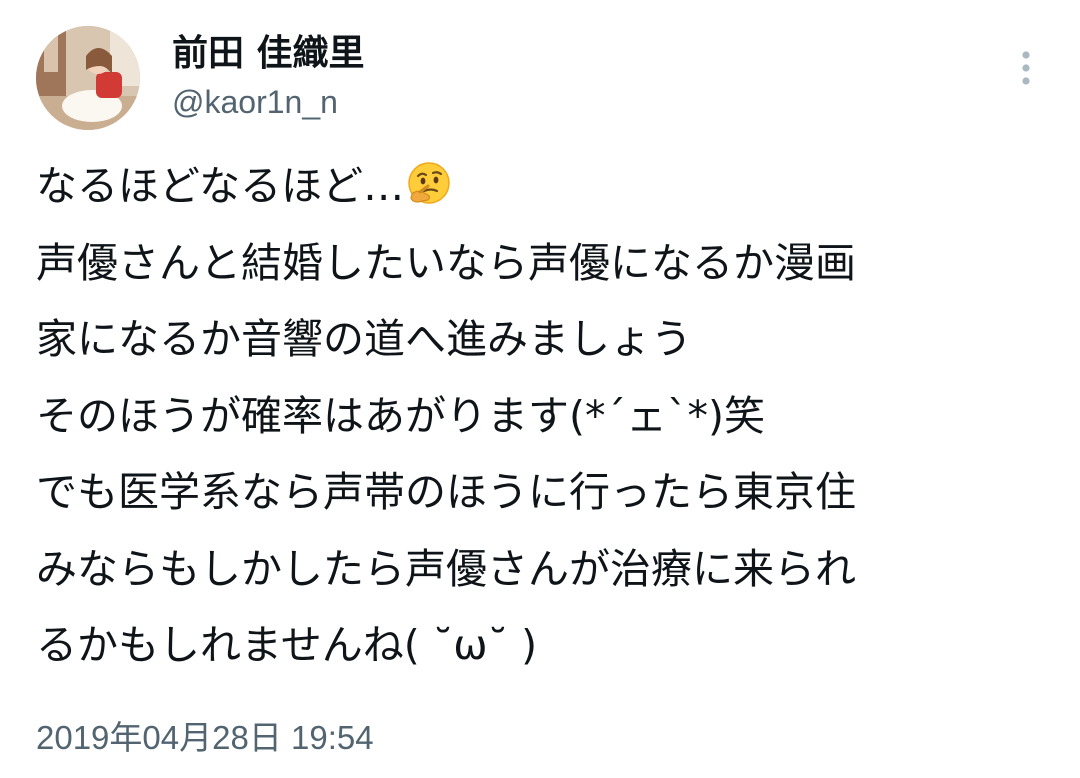  I want to click on tweet-line: 声優さんと結婚したいなら声優になるか漫画, so click(446, 262).